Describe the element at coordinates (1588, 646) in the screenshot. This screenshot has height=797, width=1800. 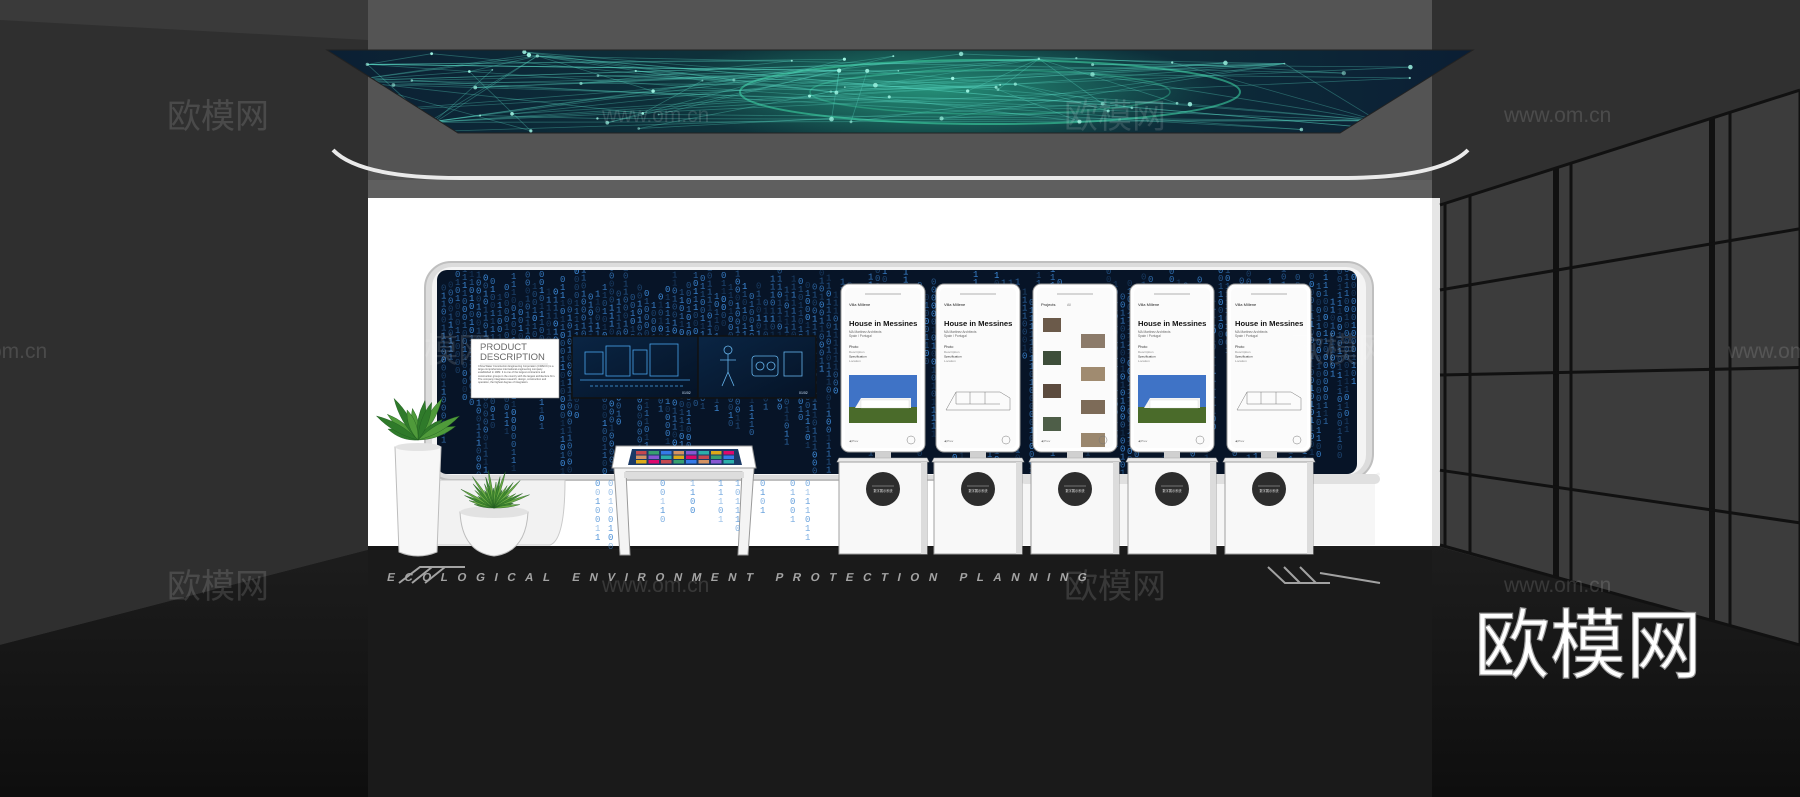
I see `watermark-logo-large: 欧模网` at that location.